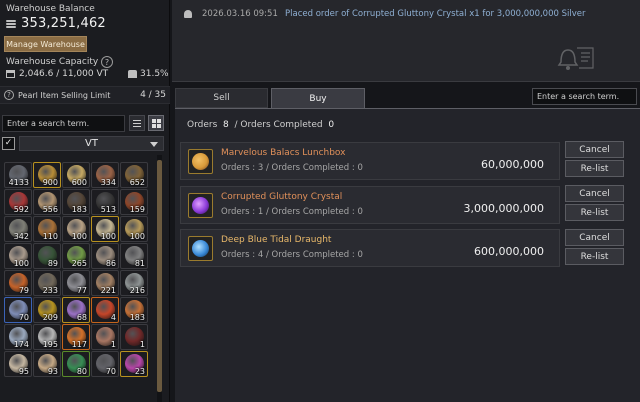 The image size is (640, 402). I want to click on inventory-slot: 89, so click(47, 256).